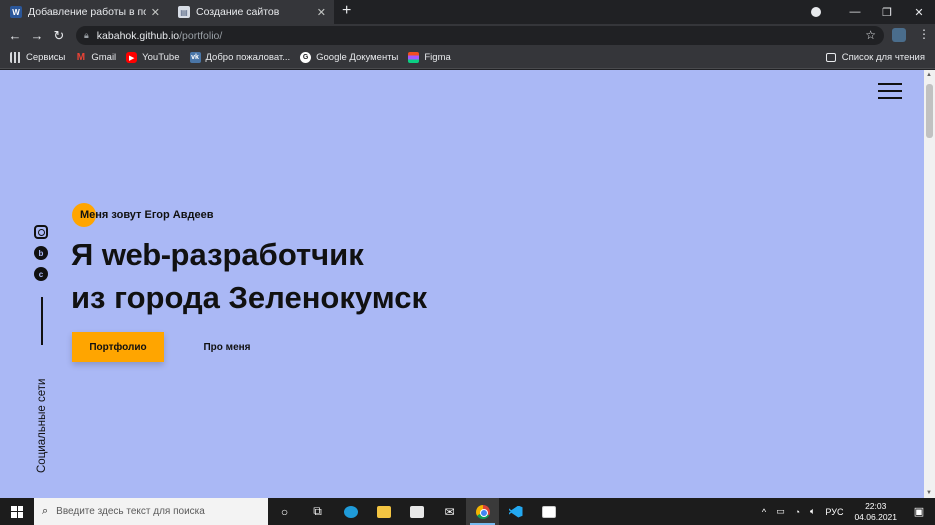 The width and height of the screenshot is (935, 525). I want to click on bookmark-gmail: M Gmail, so click(95, 57).